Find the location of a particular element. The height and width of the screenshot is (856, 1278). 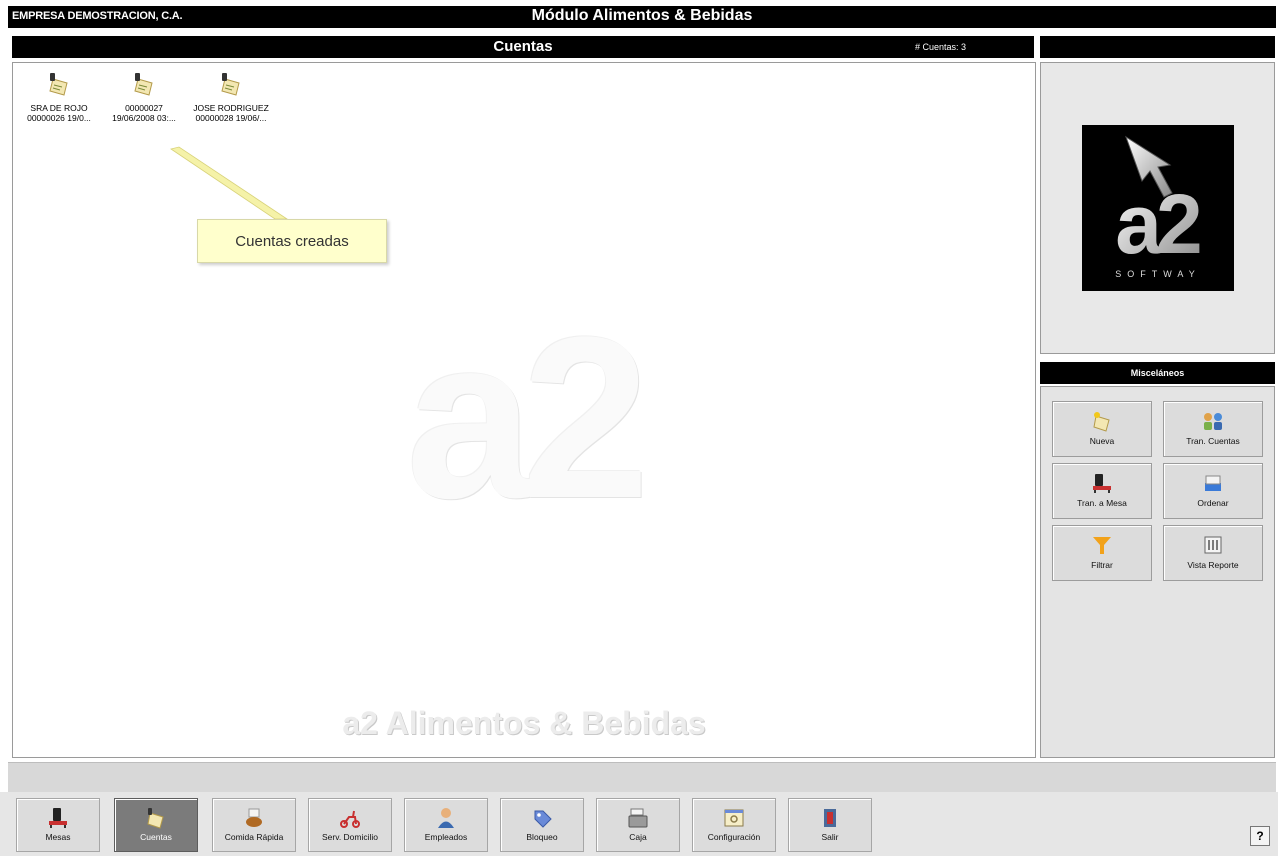

report-view-button: Vista Reporte is located at coordinates (1213, 553).